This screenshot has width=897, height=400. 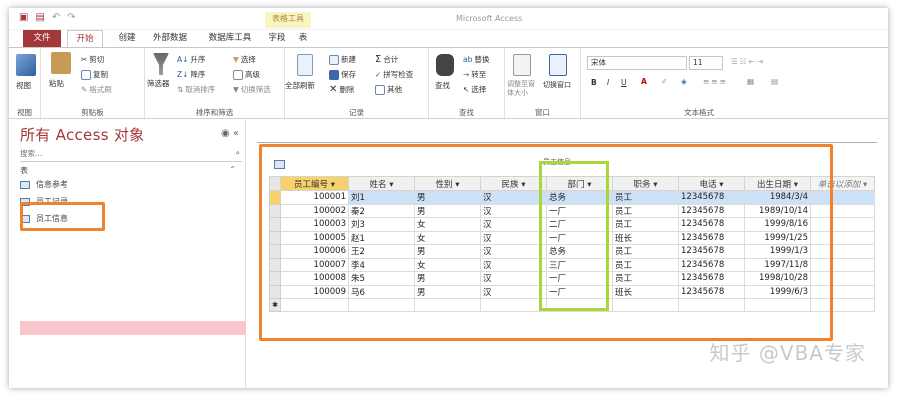 What do you see at coordinates (558, 65) in the screenshot?
I see `switch-window-icon` at bounding box center [558, 65].